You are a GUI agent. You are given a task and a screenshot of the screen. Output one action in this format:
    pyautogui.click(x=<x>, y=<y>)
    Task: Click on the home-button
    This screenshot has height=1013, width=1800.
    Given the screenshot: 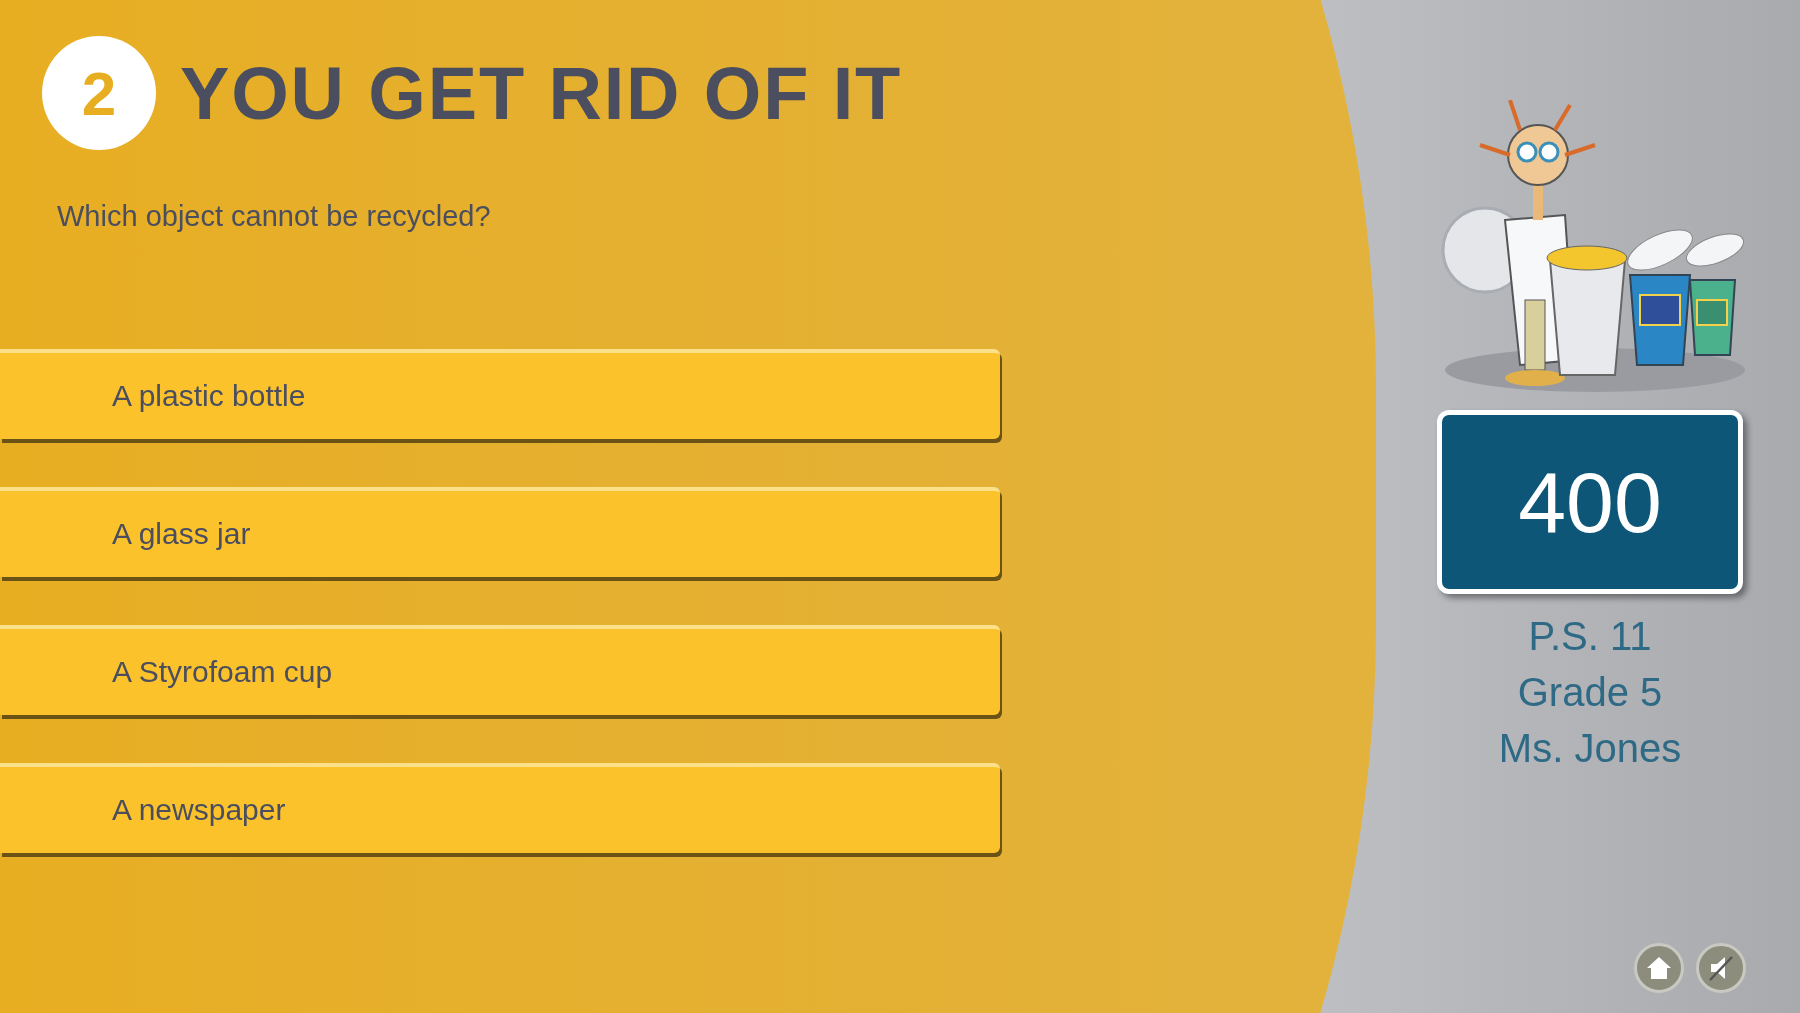 What is the action you would take?
    pyautogui.click(x=1659, y=968)
    